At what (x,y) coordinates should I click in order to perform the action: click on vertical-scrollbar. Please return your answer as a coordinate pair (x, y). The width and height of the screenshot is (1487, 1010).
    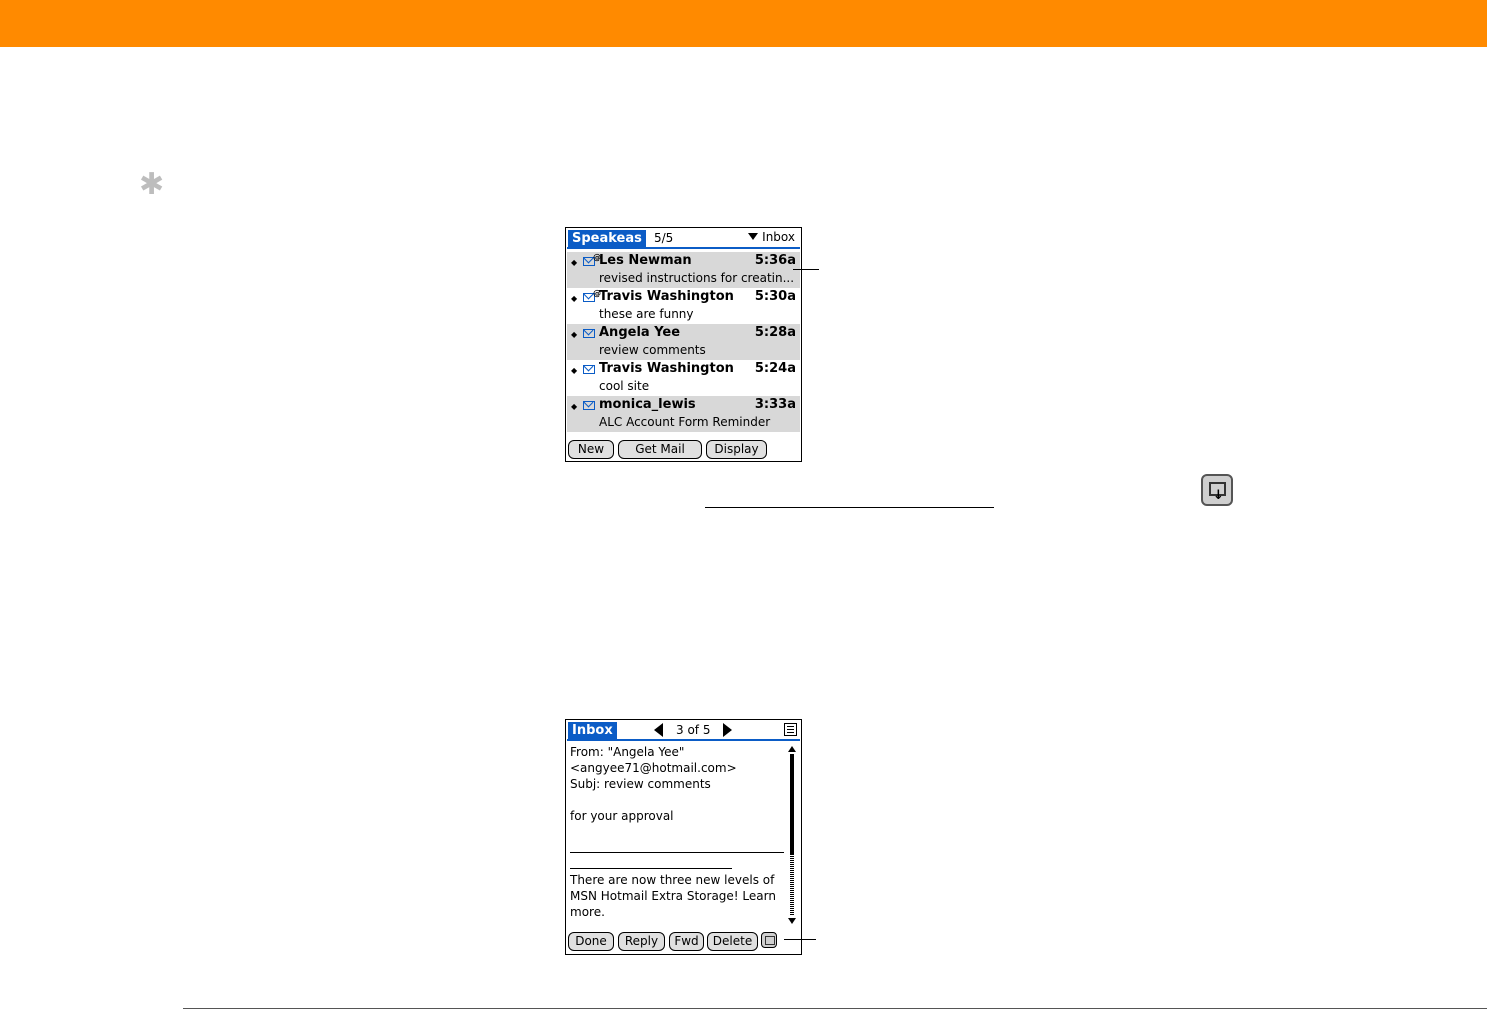
    Looking at the image, I should click on (792, 835).